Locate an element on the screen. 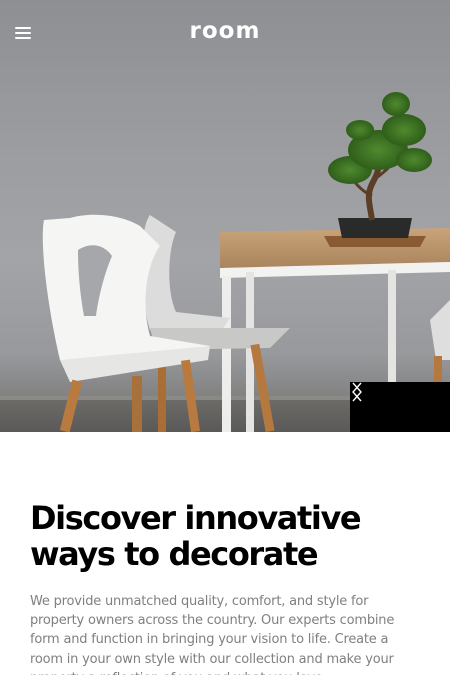  site-logo: room is located at coordinates (225, 31).